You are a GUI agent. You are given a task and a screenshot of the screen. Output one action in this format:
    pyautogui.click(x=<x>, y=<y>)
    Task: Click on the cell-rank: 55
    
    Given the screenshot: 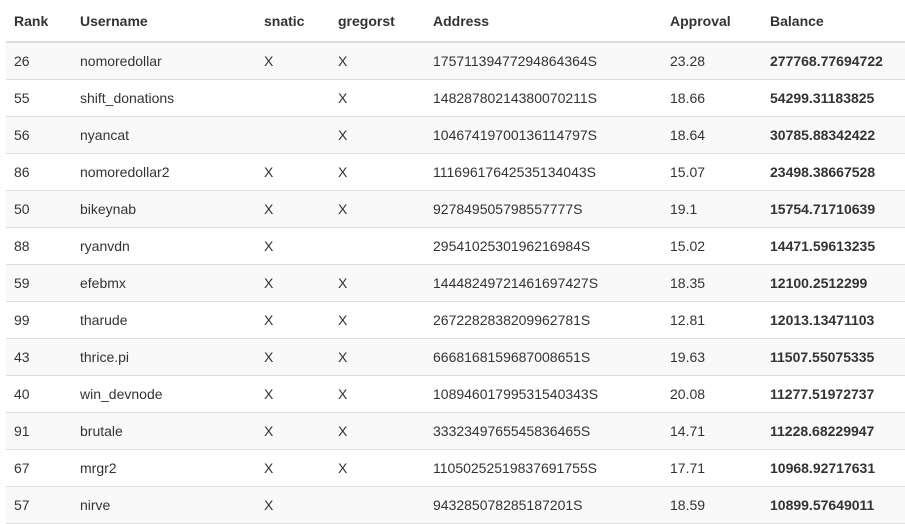 What is the action you would take?
    pyautogui.click(x=39, y=98)
    